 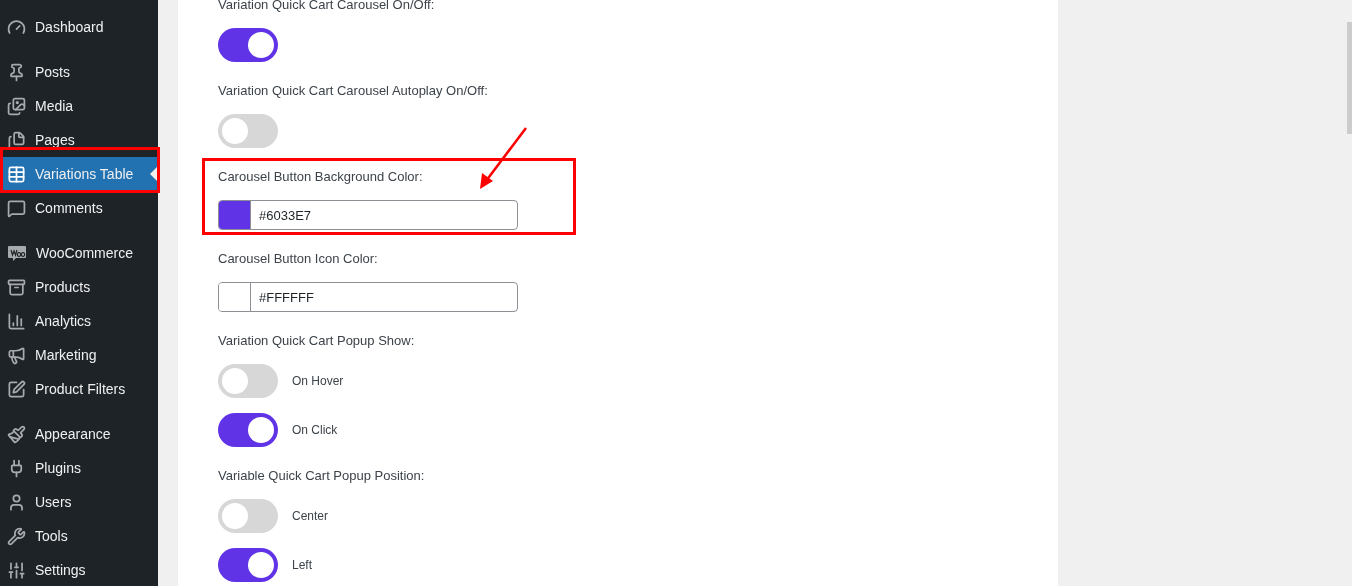 What do you see at coordinates (302, 565) in the screenshot?
I see `option-label: Left` at bounding box center [302, 565].